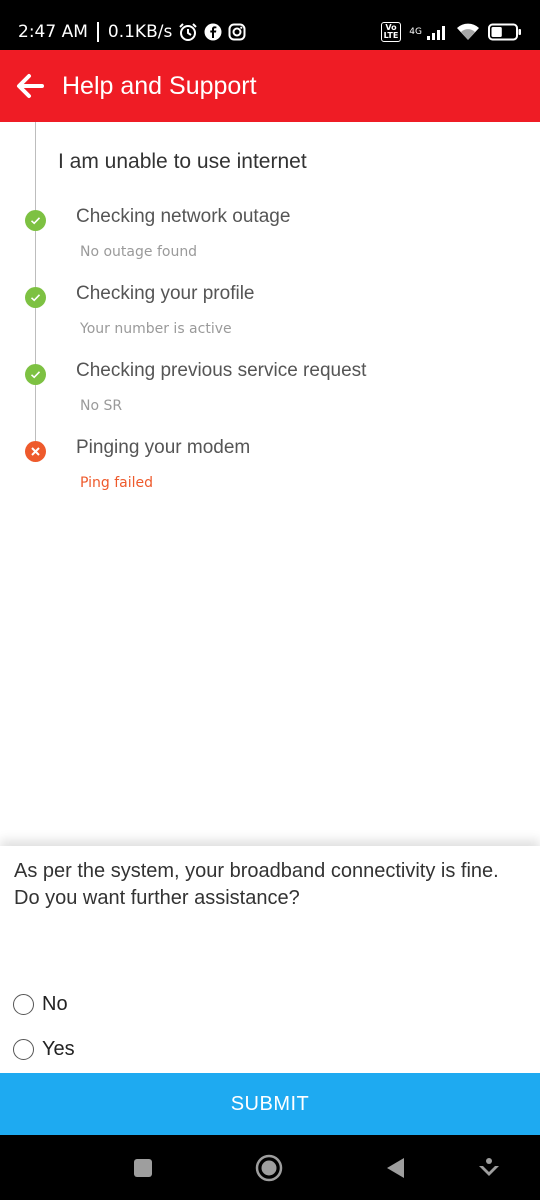 The image size is (540, 1200). Describe the element at coordinates (188, 32) in the screenshot. I see `alarm-icon` at that location.